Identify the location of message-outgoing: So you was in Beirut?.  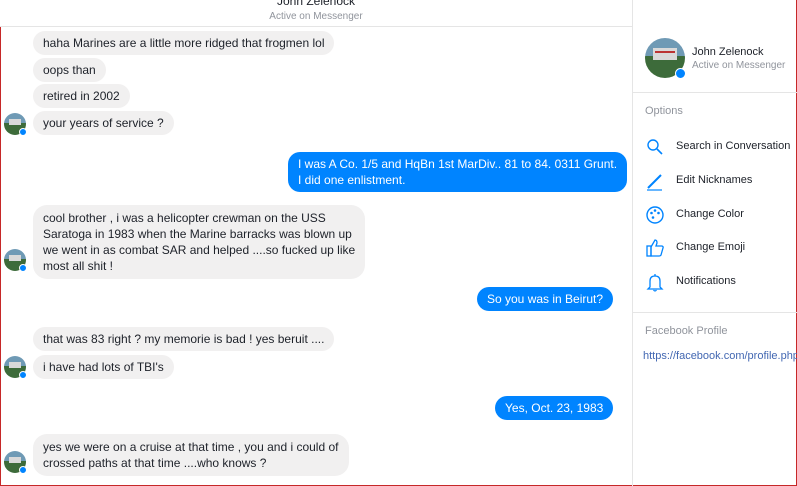
(545, 299).